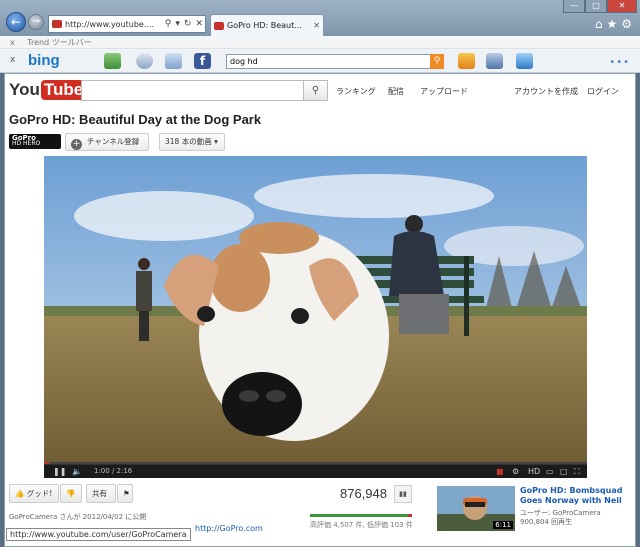 This screenshot has width=640, height=547. I want to click on flag-icon: ⚑, so click(126, 493).